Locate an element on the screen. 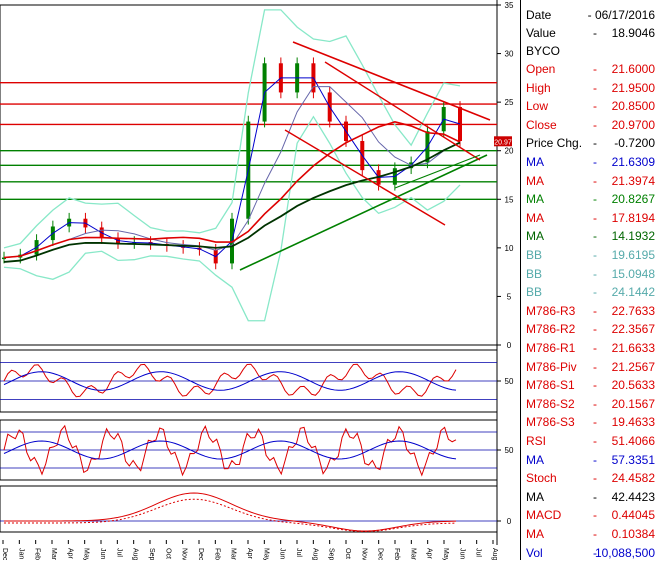 This screenshot has height=562, width=658. indicator-row: RSI -51.4066 is located at coordinates (589, 441).